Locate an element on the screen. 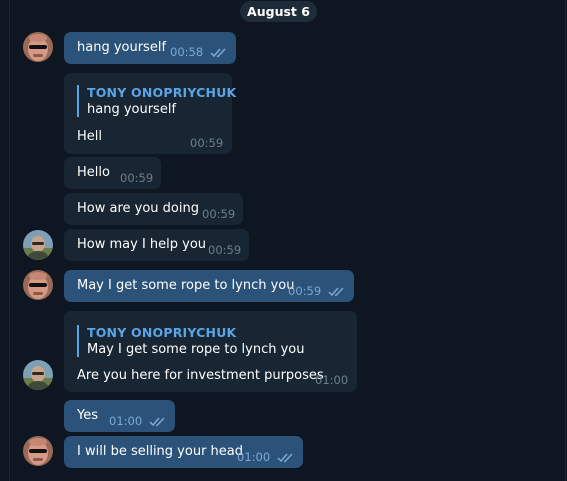 This screenshot has height=481, width=567. message-bubble: Hello 00:59 is located at coordinates (112, 173).